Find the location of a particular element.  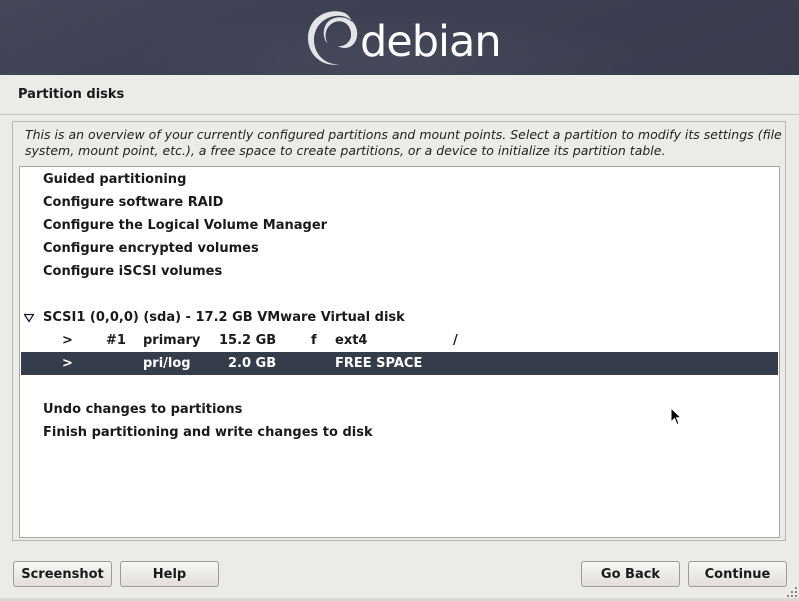

menu-item-undo-changes: Undo changes to partitions is located at coordinates (399, 409).